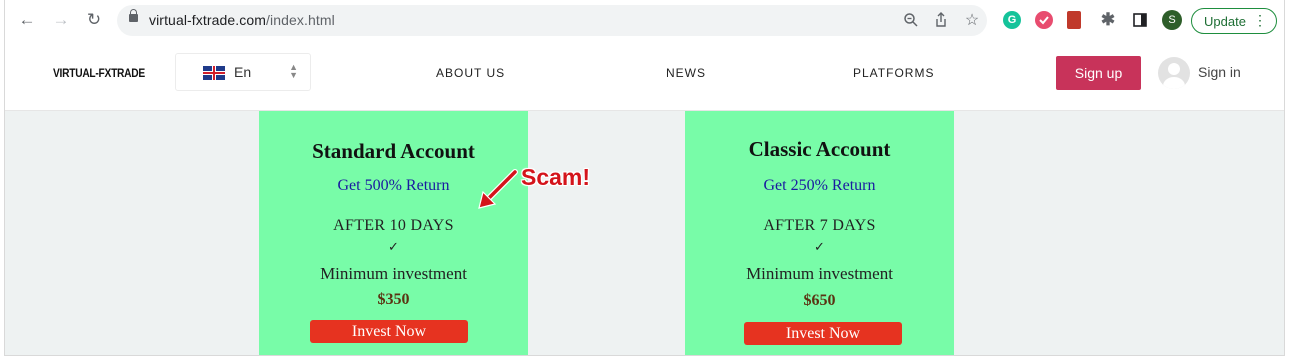 The width and height of the screenshot is (1289, 360). I want to click on url-text: virtual-fxtrade.com/index.html, so click(242, 20).